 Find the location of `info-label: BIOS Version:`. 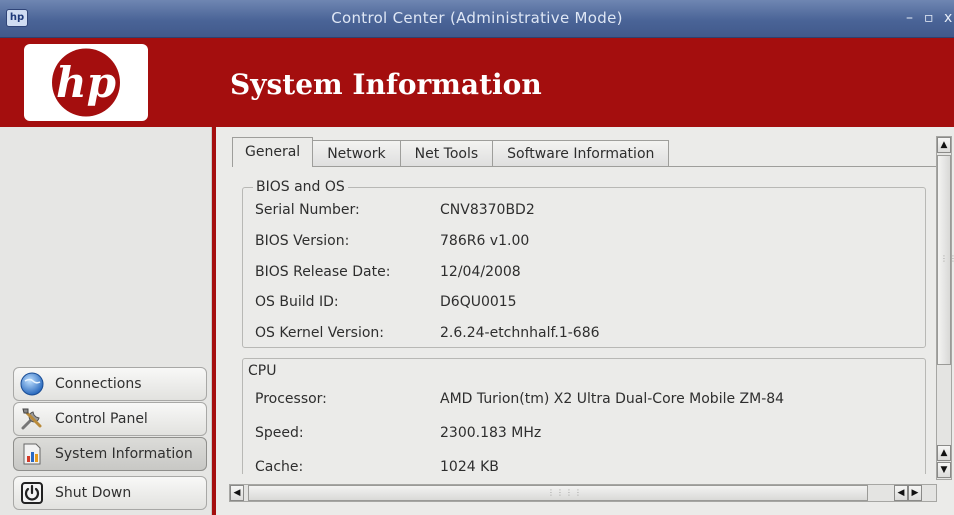

info-label: BIOS Version: is located at coordinates (302, 241).